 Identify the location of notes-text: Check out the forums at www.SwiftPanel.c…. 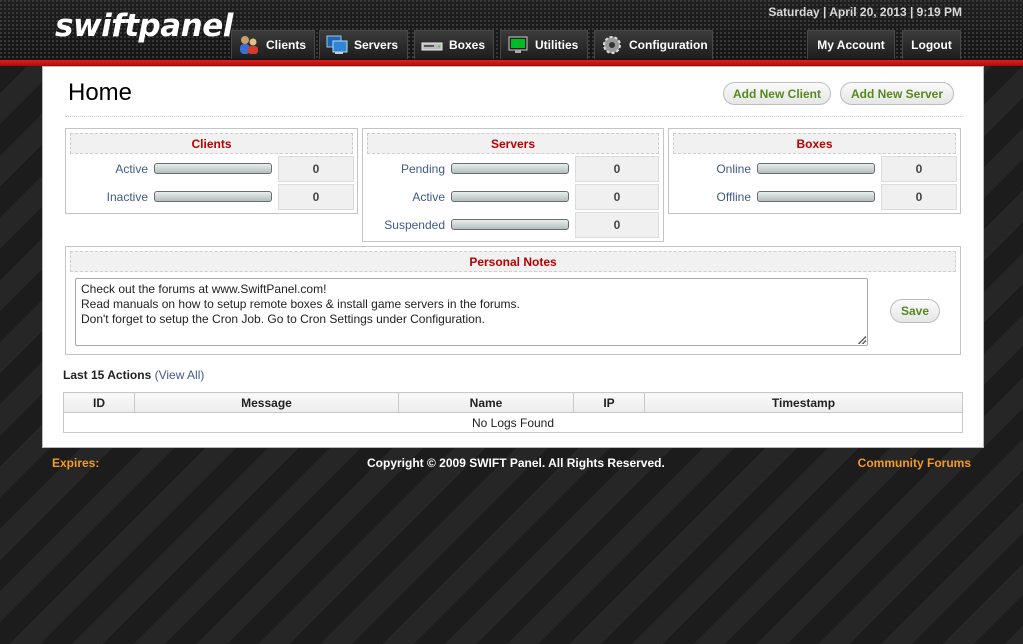
(300, 304).